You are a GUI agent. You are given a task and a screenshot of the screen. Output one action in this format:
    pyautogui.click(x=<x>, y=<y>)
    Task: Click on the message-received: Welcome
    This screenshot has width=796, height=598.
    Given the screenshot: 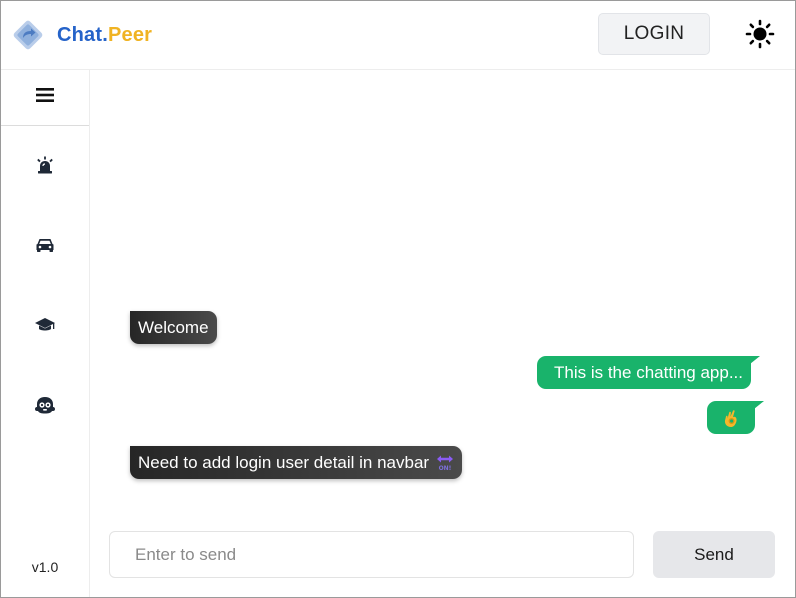 What is the action you would take?
    pyautogui.click(x=173, y=327)
    